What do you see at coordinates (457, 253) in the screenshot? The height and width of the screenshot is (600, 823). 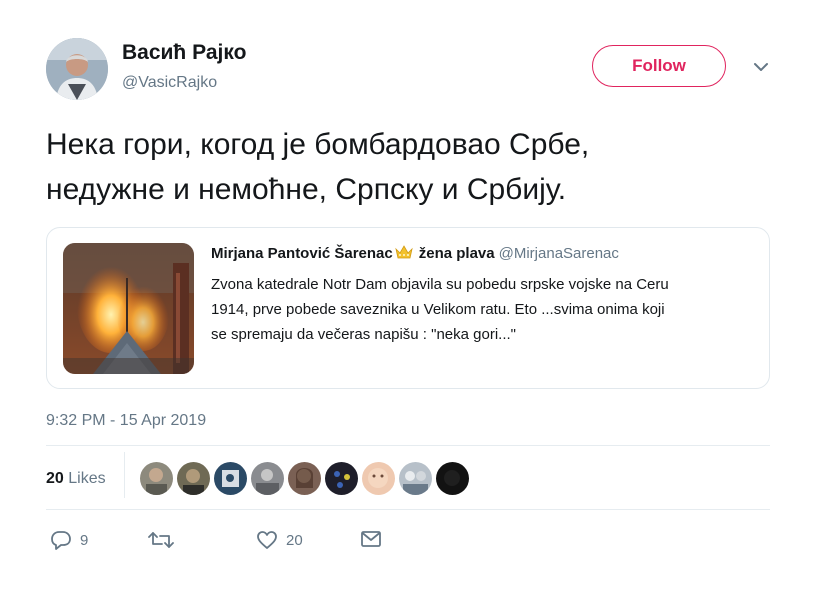 I see `quoted-author-name-suffix: žena plava` at bounding box center [457, 253].